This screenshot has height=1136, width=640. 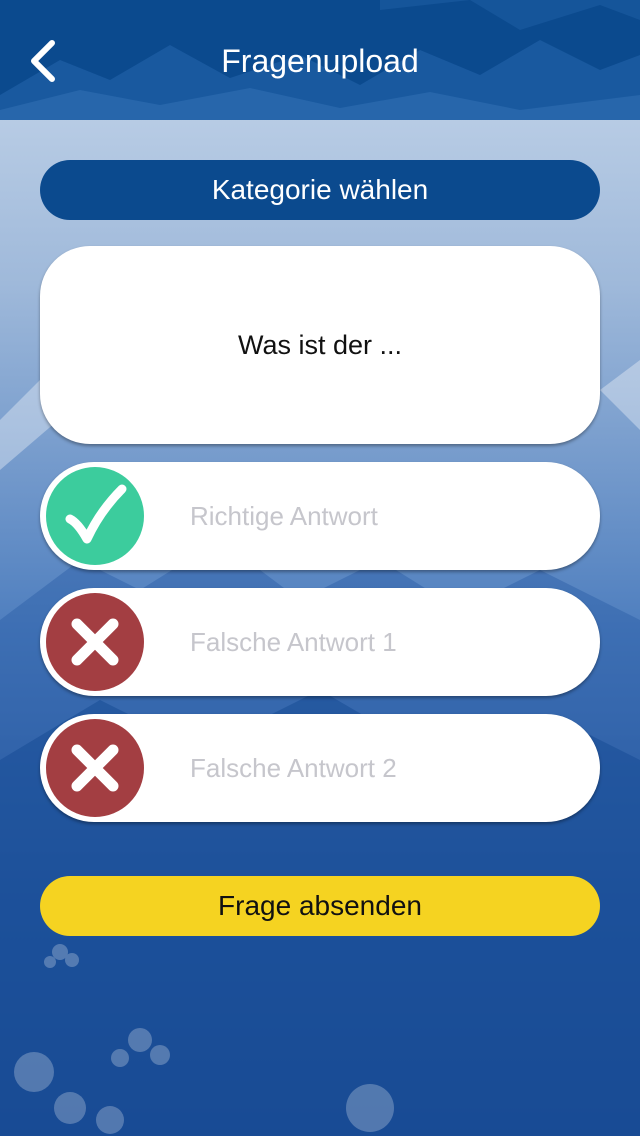 I want to click on select-category-button: Kategorie wählen, so click(x=320, y=190).